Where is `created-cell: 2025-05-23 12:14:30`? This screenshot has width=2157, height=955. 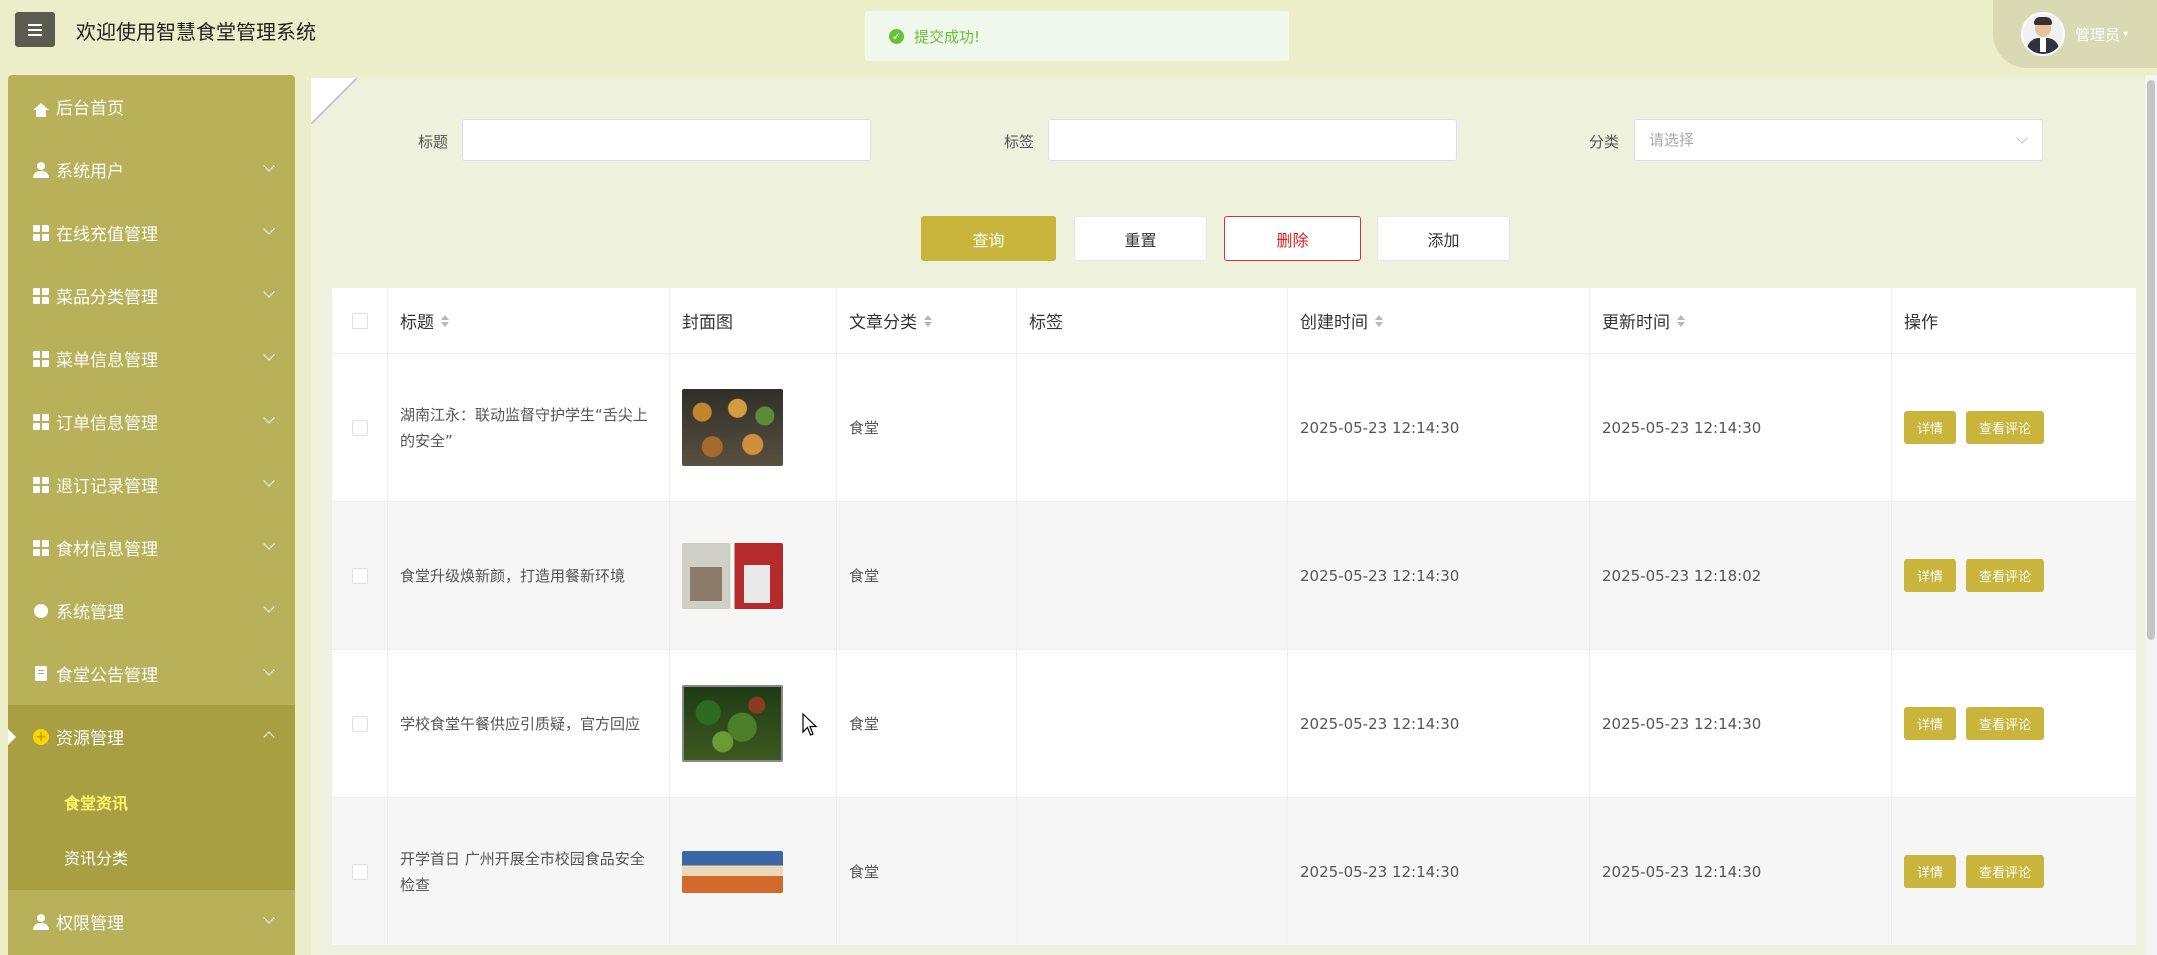 created-cell: 2025-05-23 12:14:30 is located at coordinates (1439, 723).